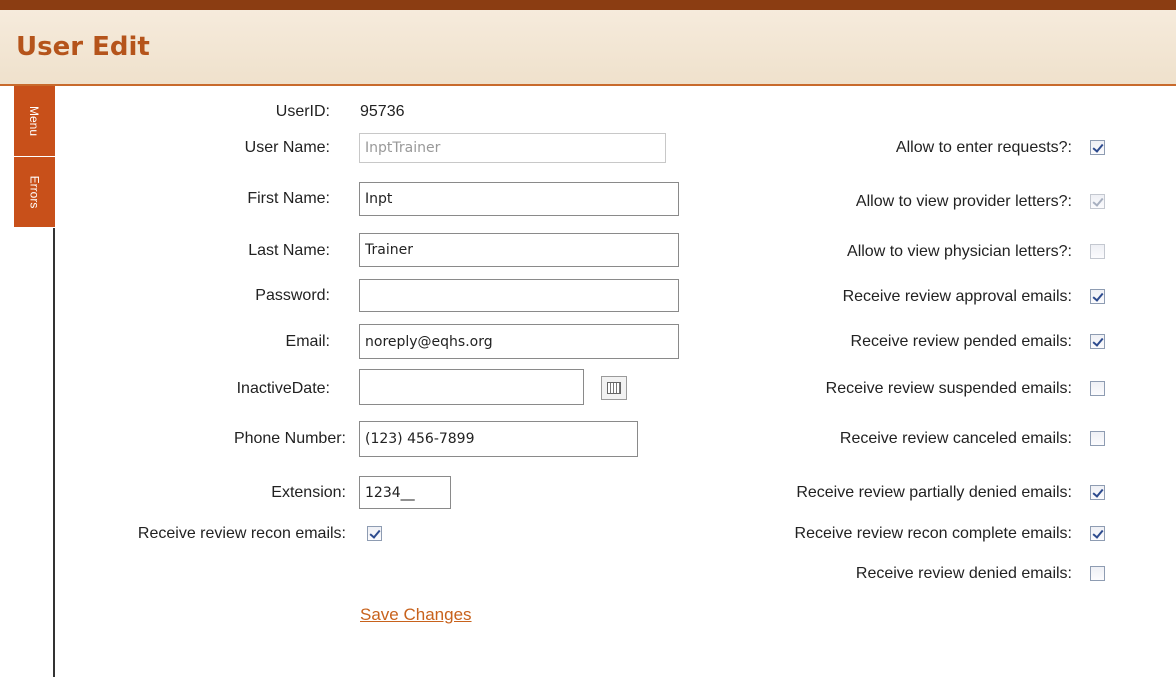  What do you see at coordinates (1097, 533) in the screenshot?
I see `perm-checkbox-recon-complete-emails` at bounding box center [1097, 533].